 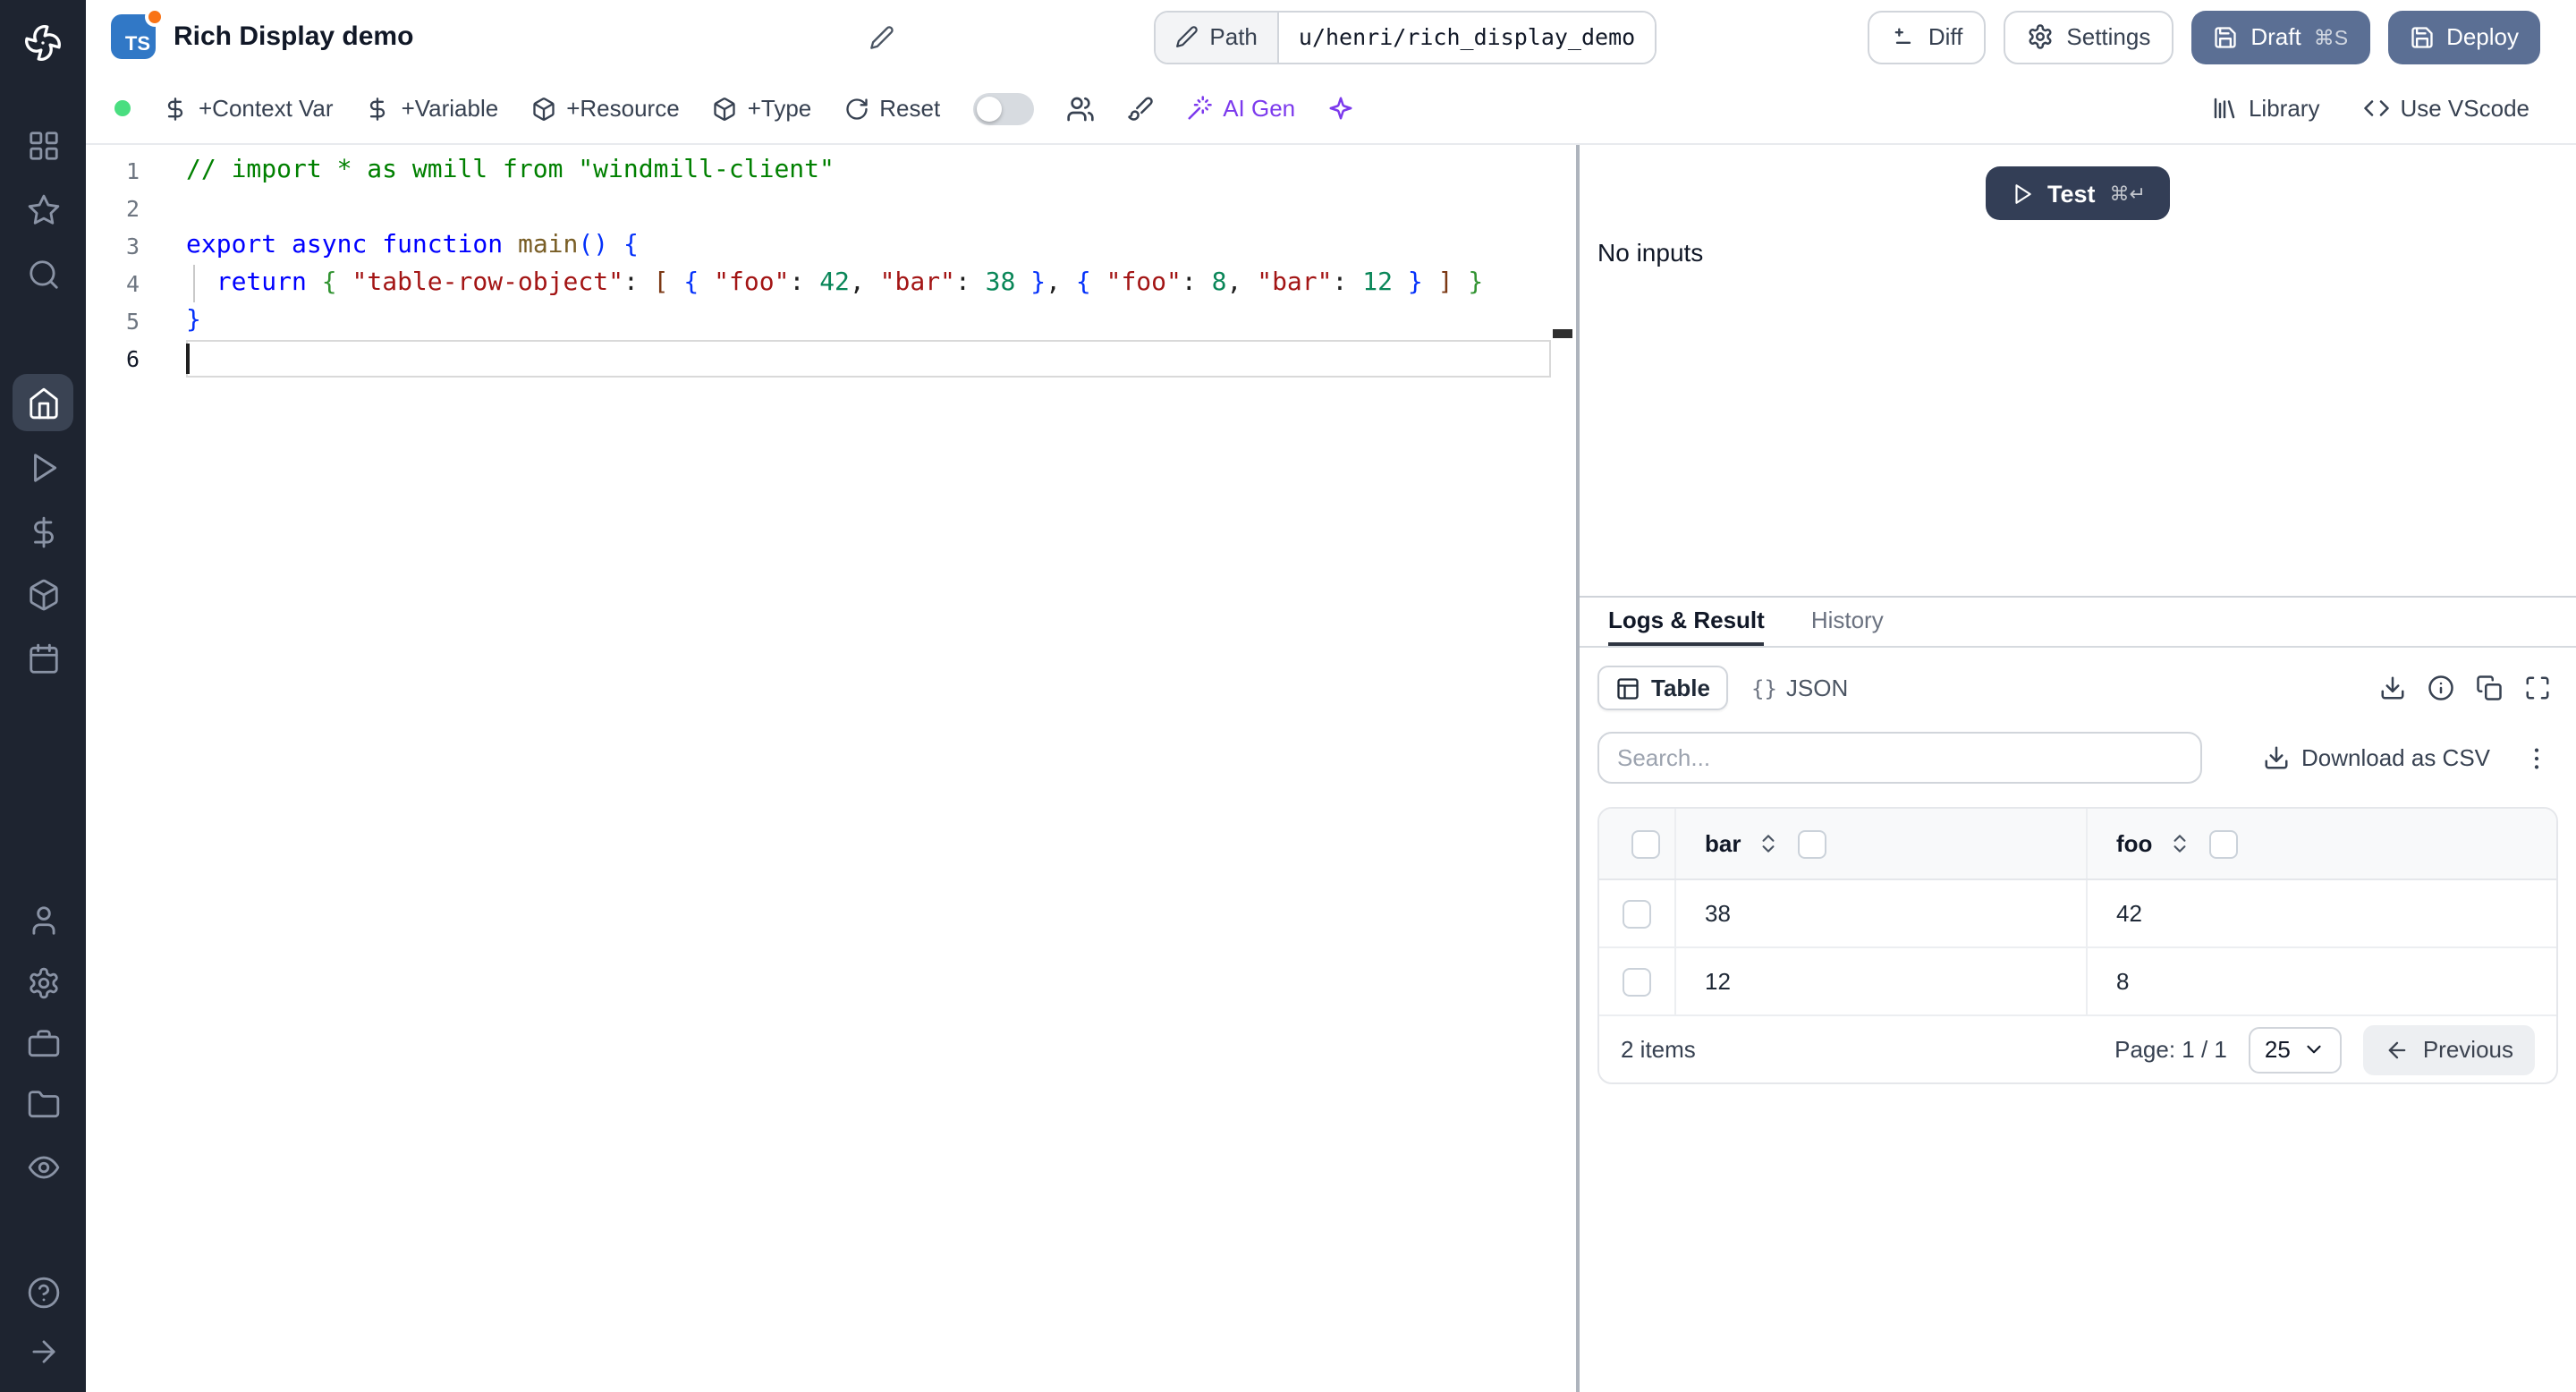 What do you see at coordinates (1240, 108) in the screenshot?
I see `ai-gen-button: AI Gen` at bounding box center [1240, 108].